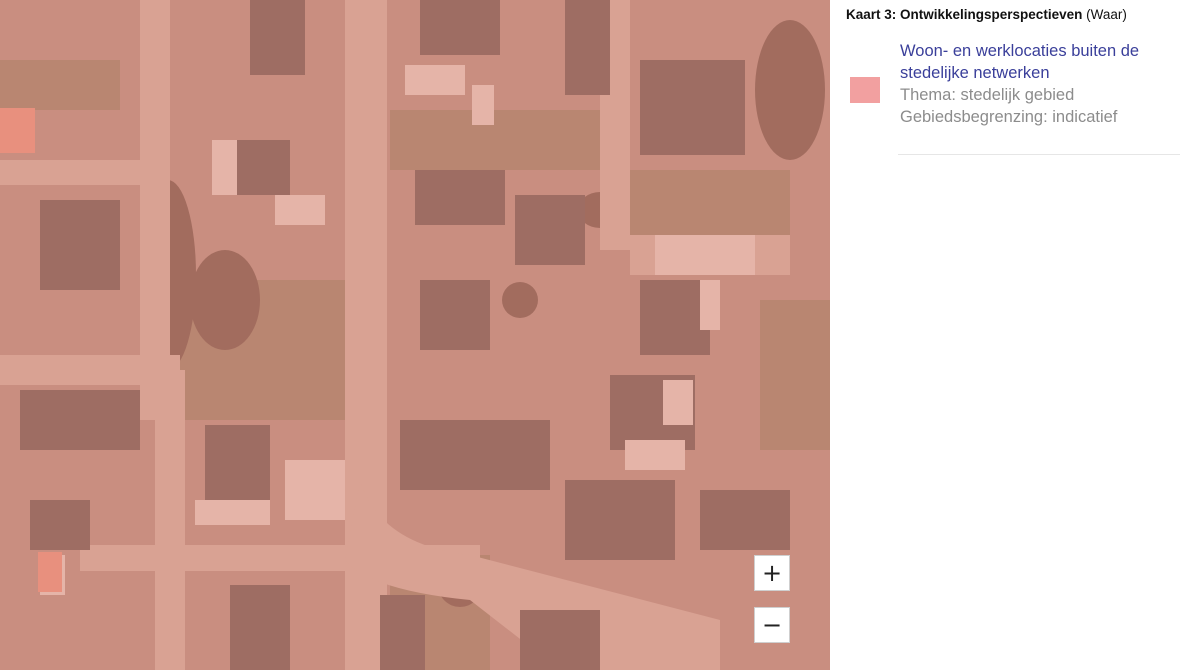 The image size is (1180, 670). I want to click on legend-title-main: Kaart 3: Ontwikkelingsperspectieven, so click(964, 14).